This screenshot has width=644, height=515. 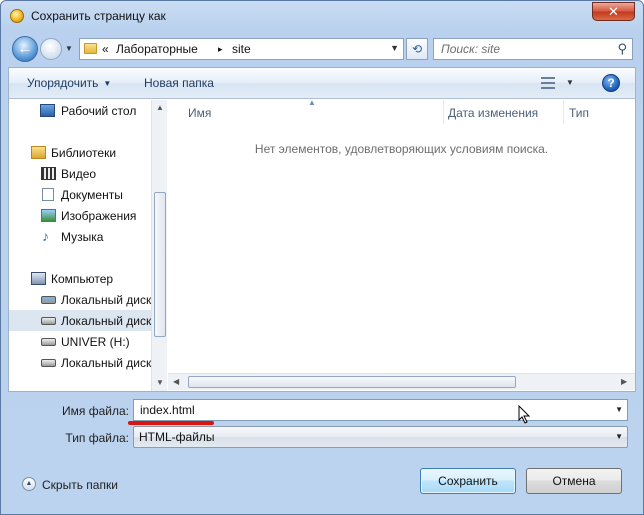 I want to click on folder-icon, so click(x=90, y=48).